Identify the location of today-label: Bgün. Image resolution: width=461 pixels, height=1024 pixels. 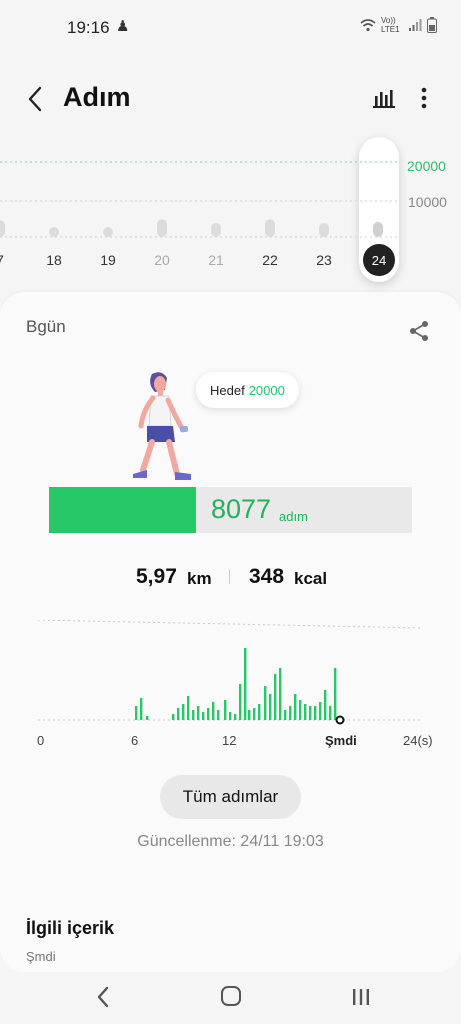
(46, 326).